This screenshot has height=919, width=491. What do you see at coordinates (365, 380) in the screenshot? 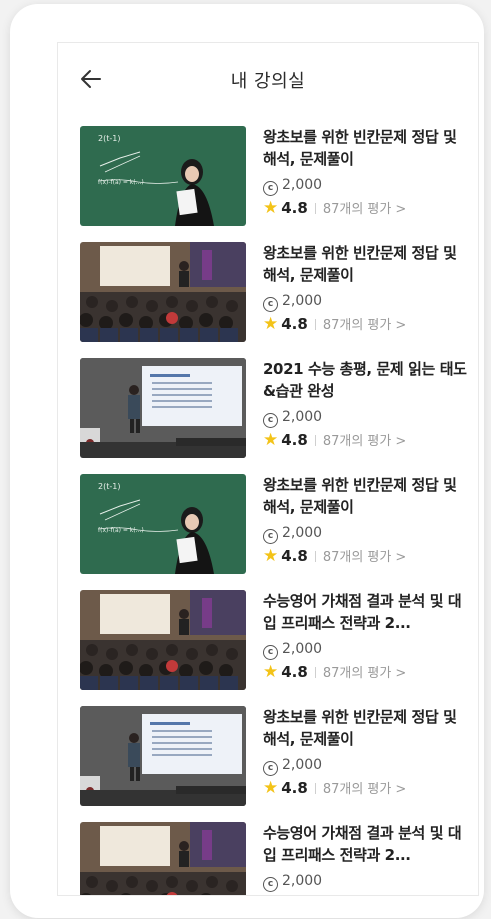
I see `course-title: 2021 수능 총평, 문제 읽는 태도&습관 완성` at bounding box center [365, 380].